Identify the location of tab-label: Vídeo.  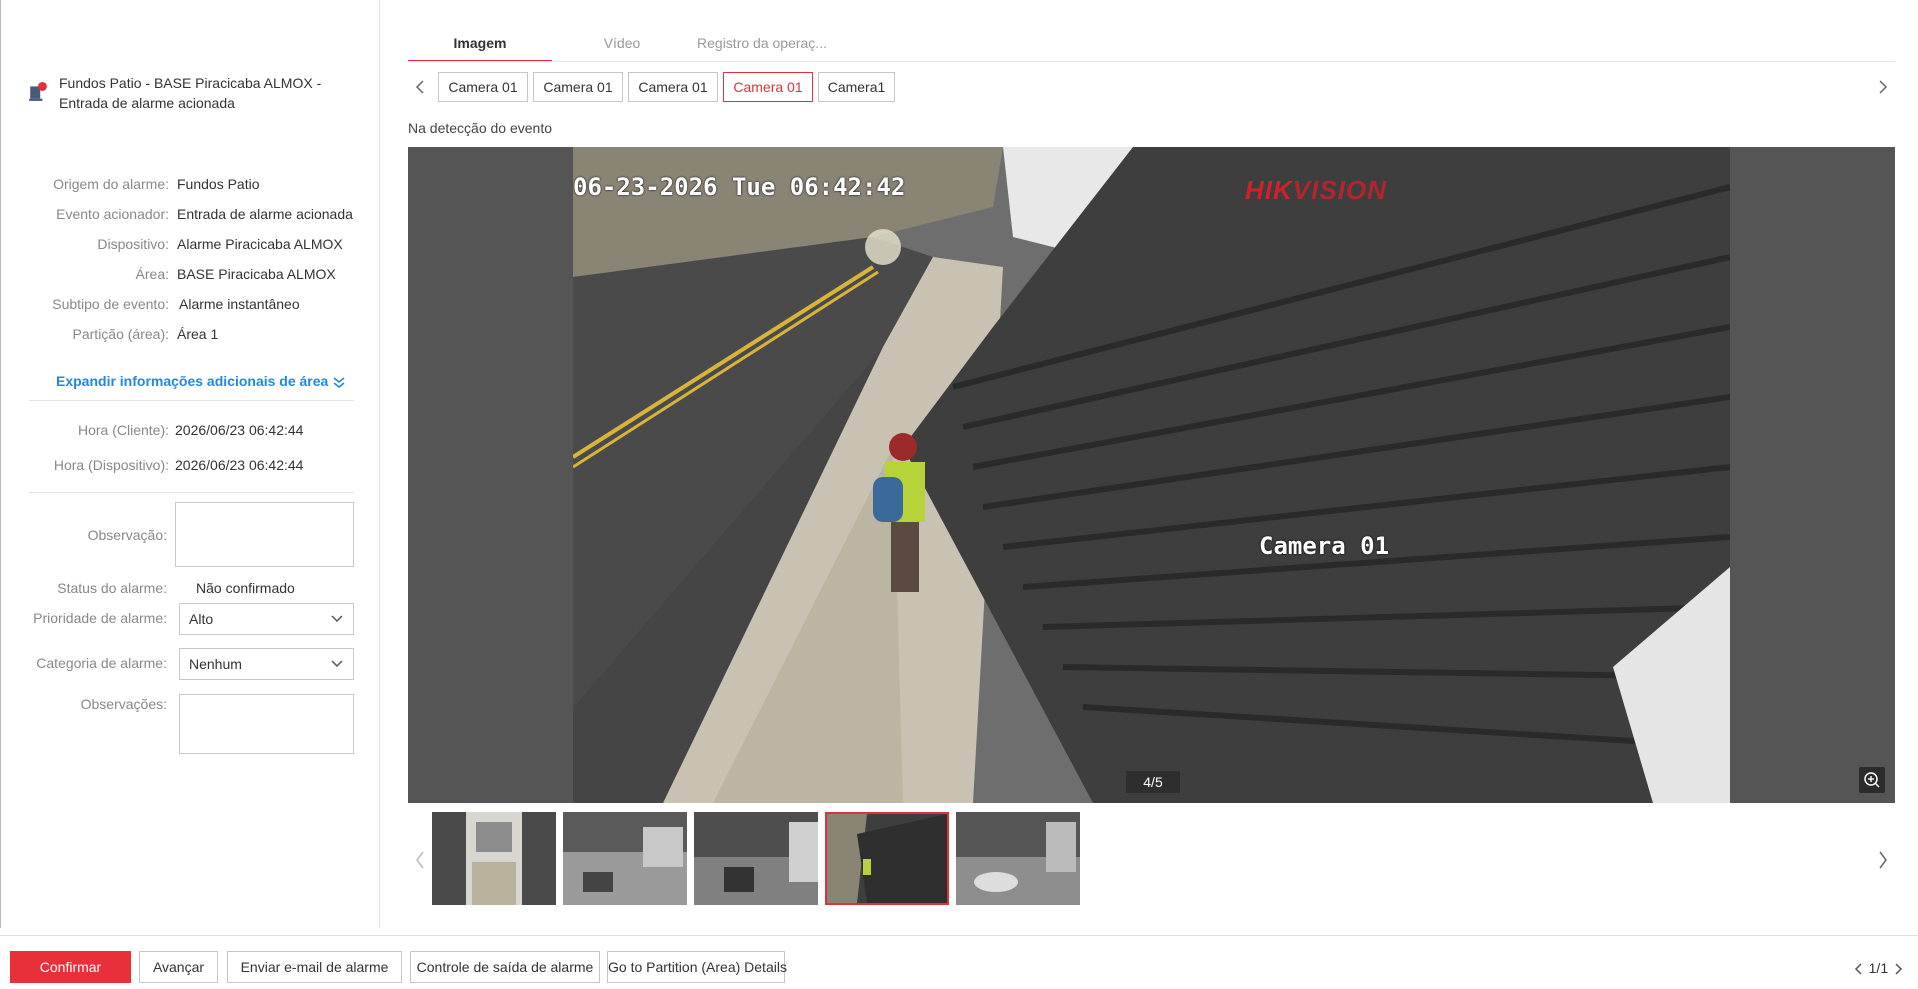
(622, 43).